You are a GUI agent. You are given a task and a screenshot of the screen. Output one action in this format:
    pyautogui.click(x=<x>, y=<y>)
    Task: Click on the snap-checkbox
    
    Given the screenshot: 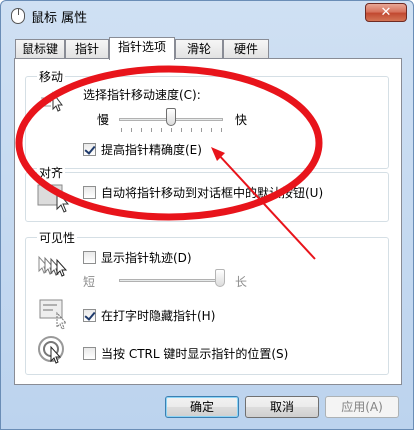 What is the action you would take?
    pyautogui.click(x=89, y=192)
    